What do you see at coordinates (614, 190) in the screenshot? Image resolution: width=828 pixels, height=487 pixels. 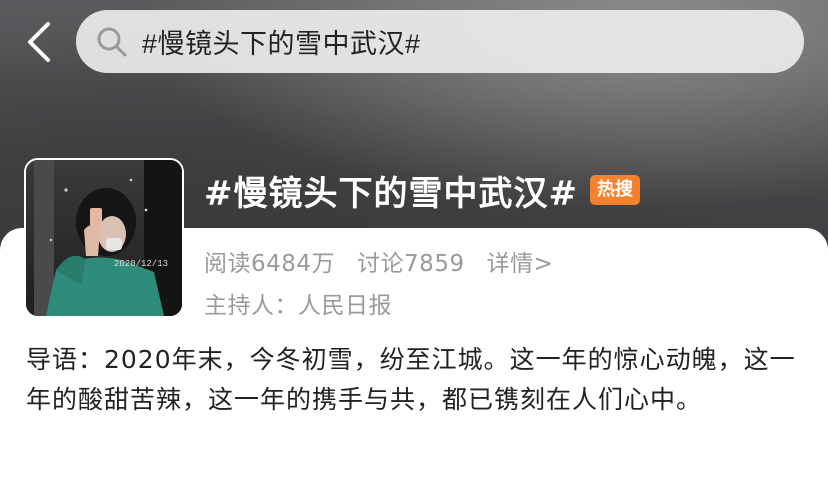 I see `hot-search-badge: 热搜` at bounding box center [614, 190].